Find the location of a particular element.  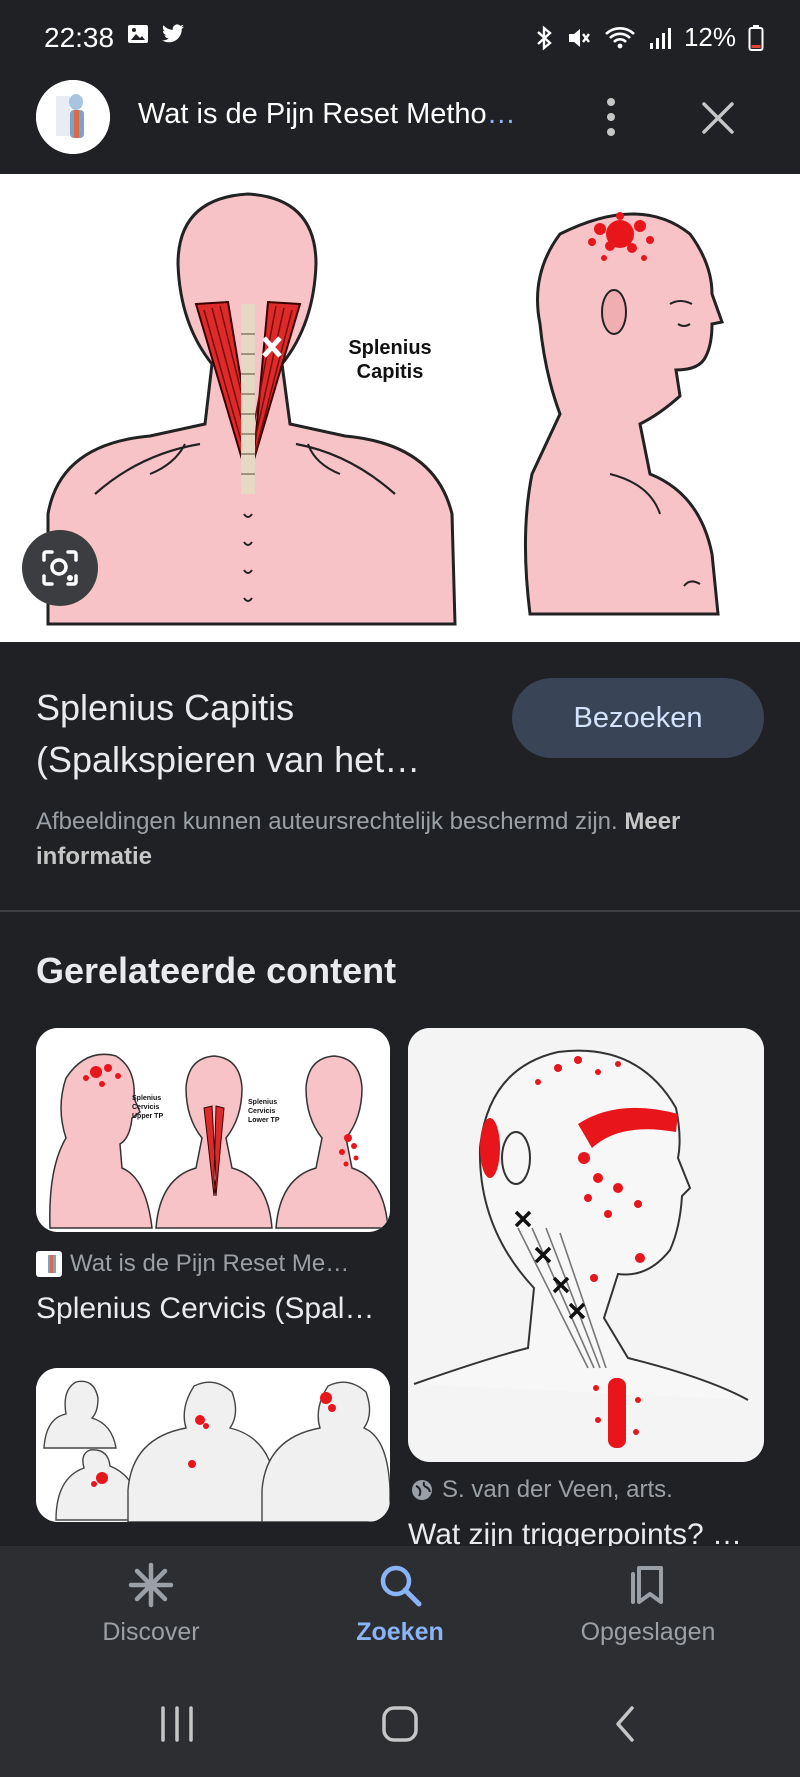

globe-icon is located at coordinates (422, 1490).